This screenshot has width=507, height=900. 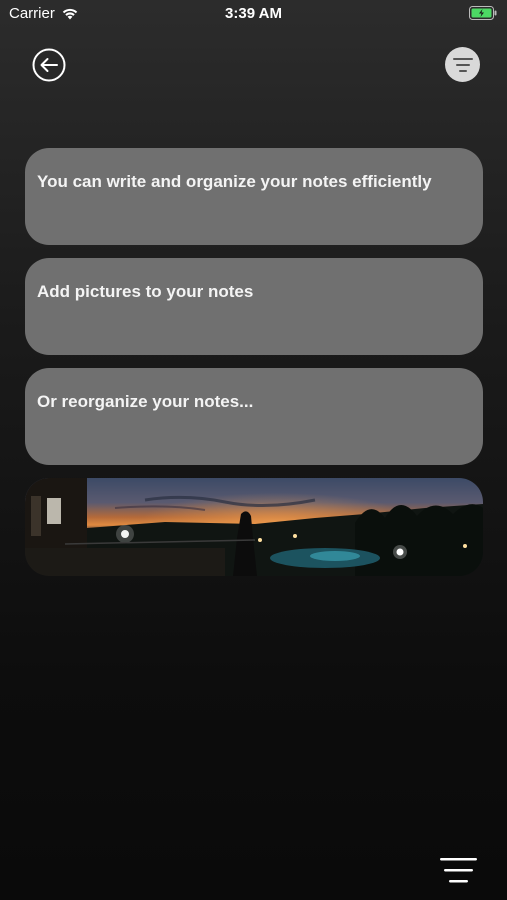 I want to click on image-note-card, so click(x=254, y=527).